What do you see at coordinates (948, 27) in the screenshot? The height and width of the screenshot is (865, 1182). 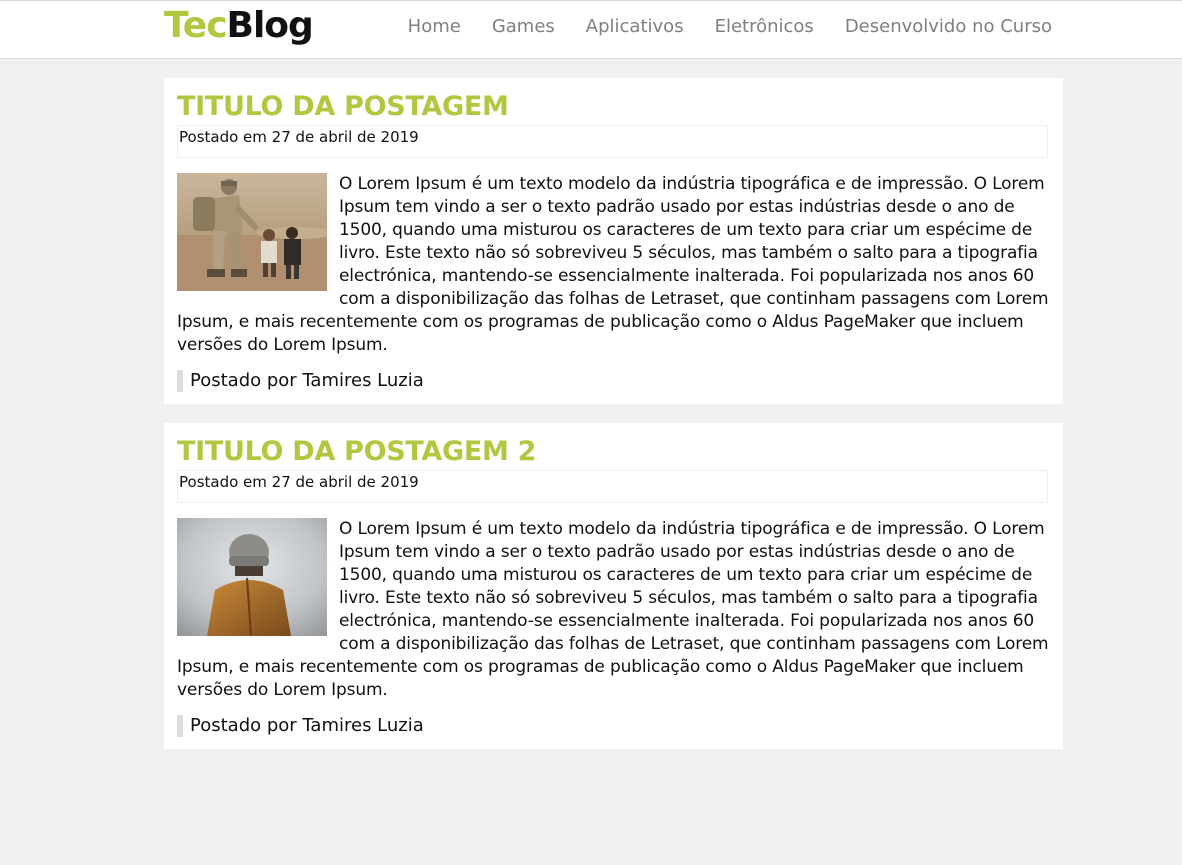 I see `nav-desenvolvido-no-curso: Desenvolvido no Curso` at bounding box center [948, 27].